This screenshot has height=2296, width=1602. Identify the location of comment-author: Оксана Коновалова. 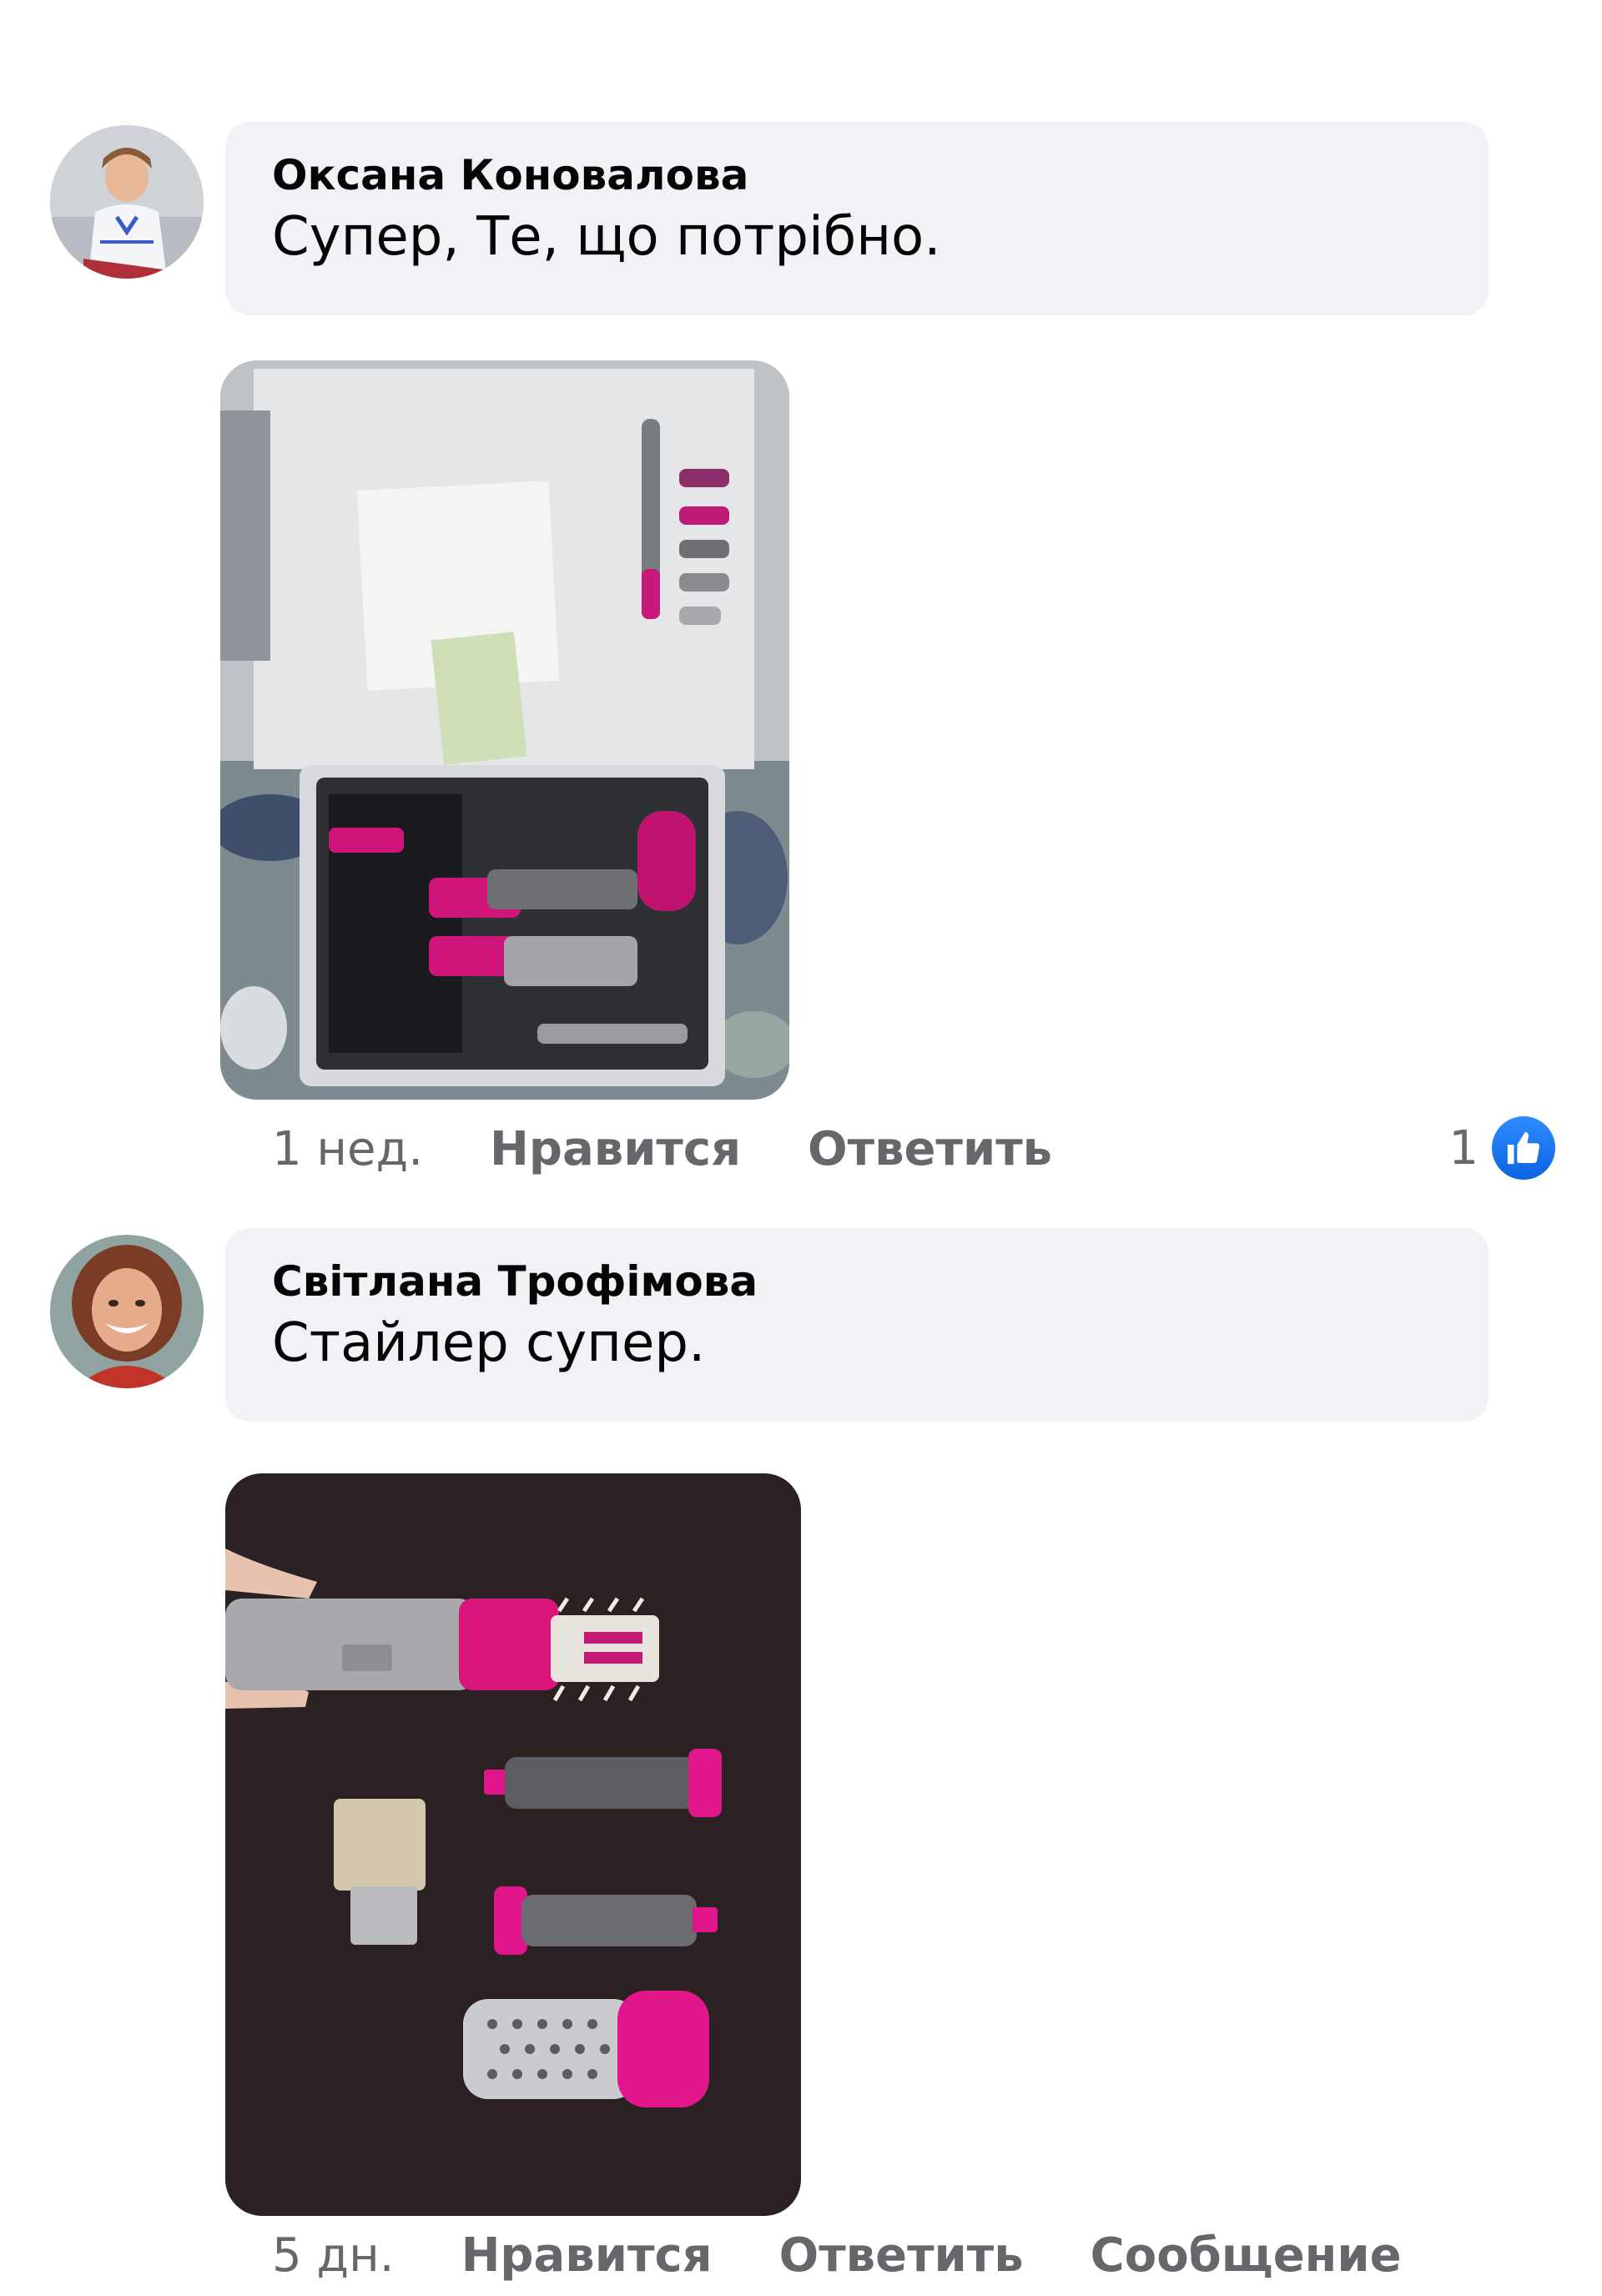
(857, 175).